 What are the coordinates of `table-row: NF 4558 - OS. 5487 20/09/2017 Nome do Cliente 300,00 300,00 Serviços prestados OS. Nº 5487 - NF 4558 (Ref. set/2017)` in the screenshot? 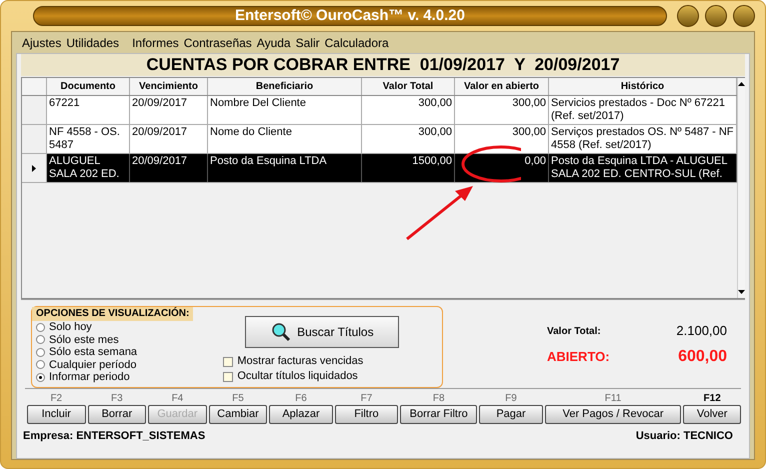 It's located at (379, 139).